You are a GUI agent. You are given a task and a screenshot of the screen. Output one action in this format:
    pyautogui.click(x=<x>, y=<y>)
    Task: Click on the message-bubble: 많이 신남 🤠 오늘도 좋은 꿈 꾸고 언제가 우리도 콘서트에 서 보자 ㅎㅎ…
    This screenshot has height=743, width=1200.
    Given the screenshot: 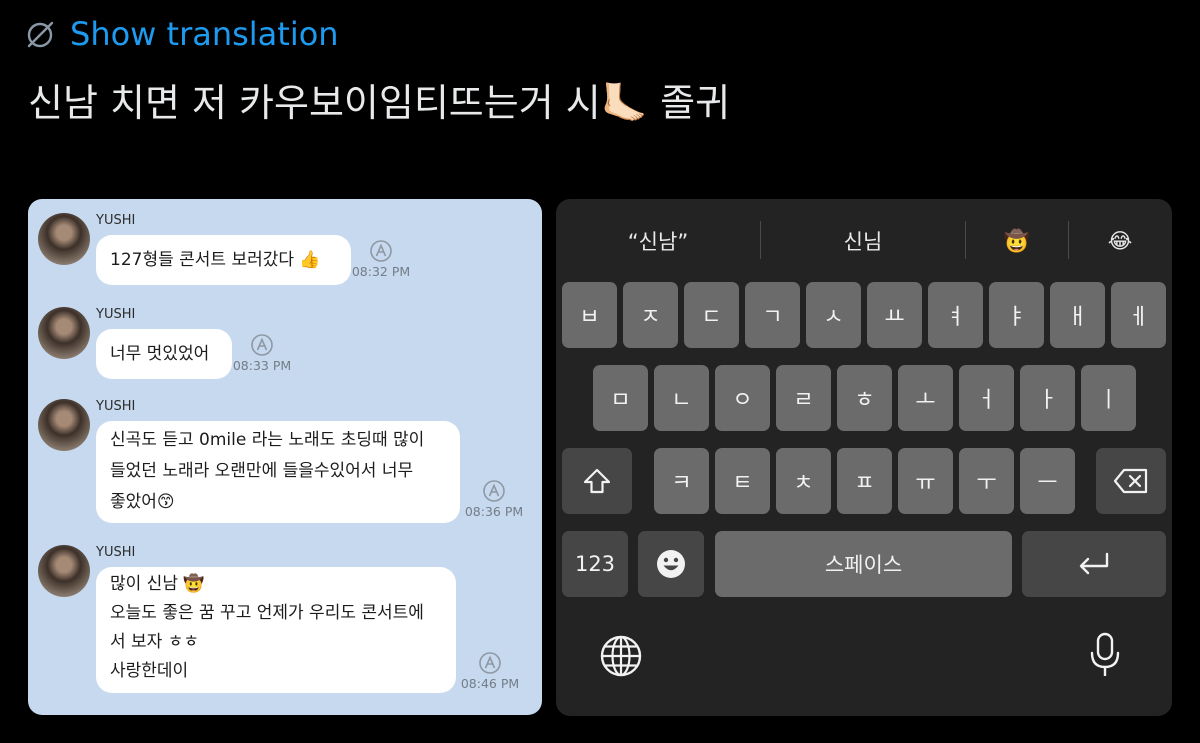 What is the action you would take?
    pyautogui.click(x=276, y=630)
    